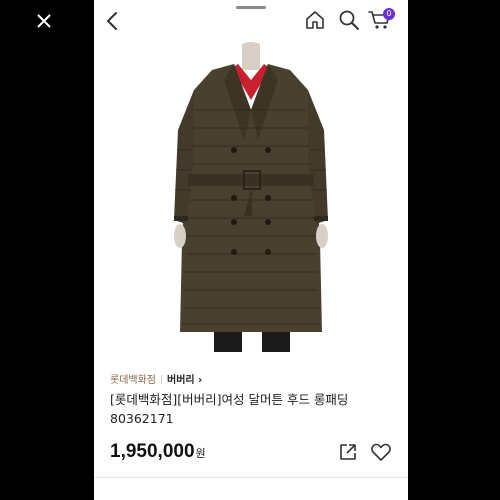  Describe the element at coordinates (113, 21) in the screenshot. I see `chevron-left-icon` at that location.